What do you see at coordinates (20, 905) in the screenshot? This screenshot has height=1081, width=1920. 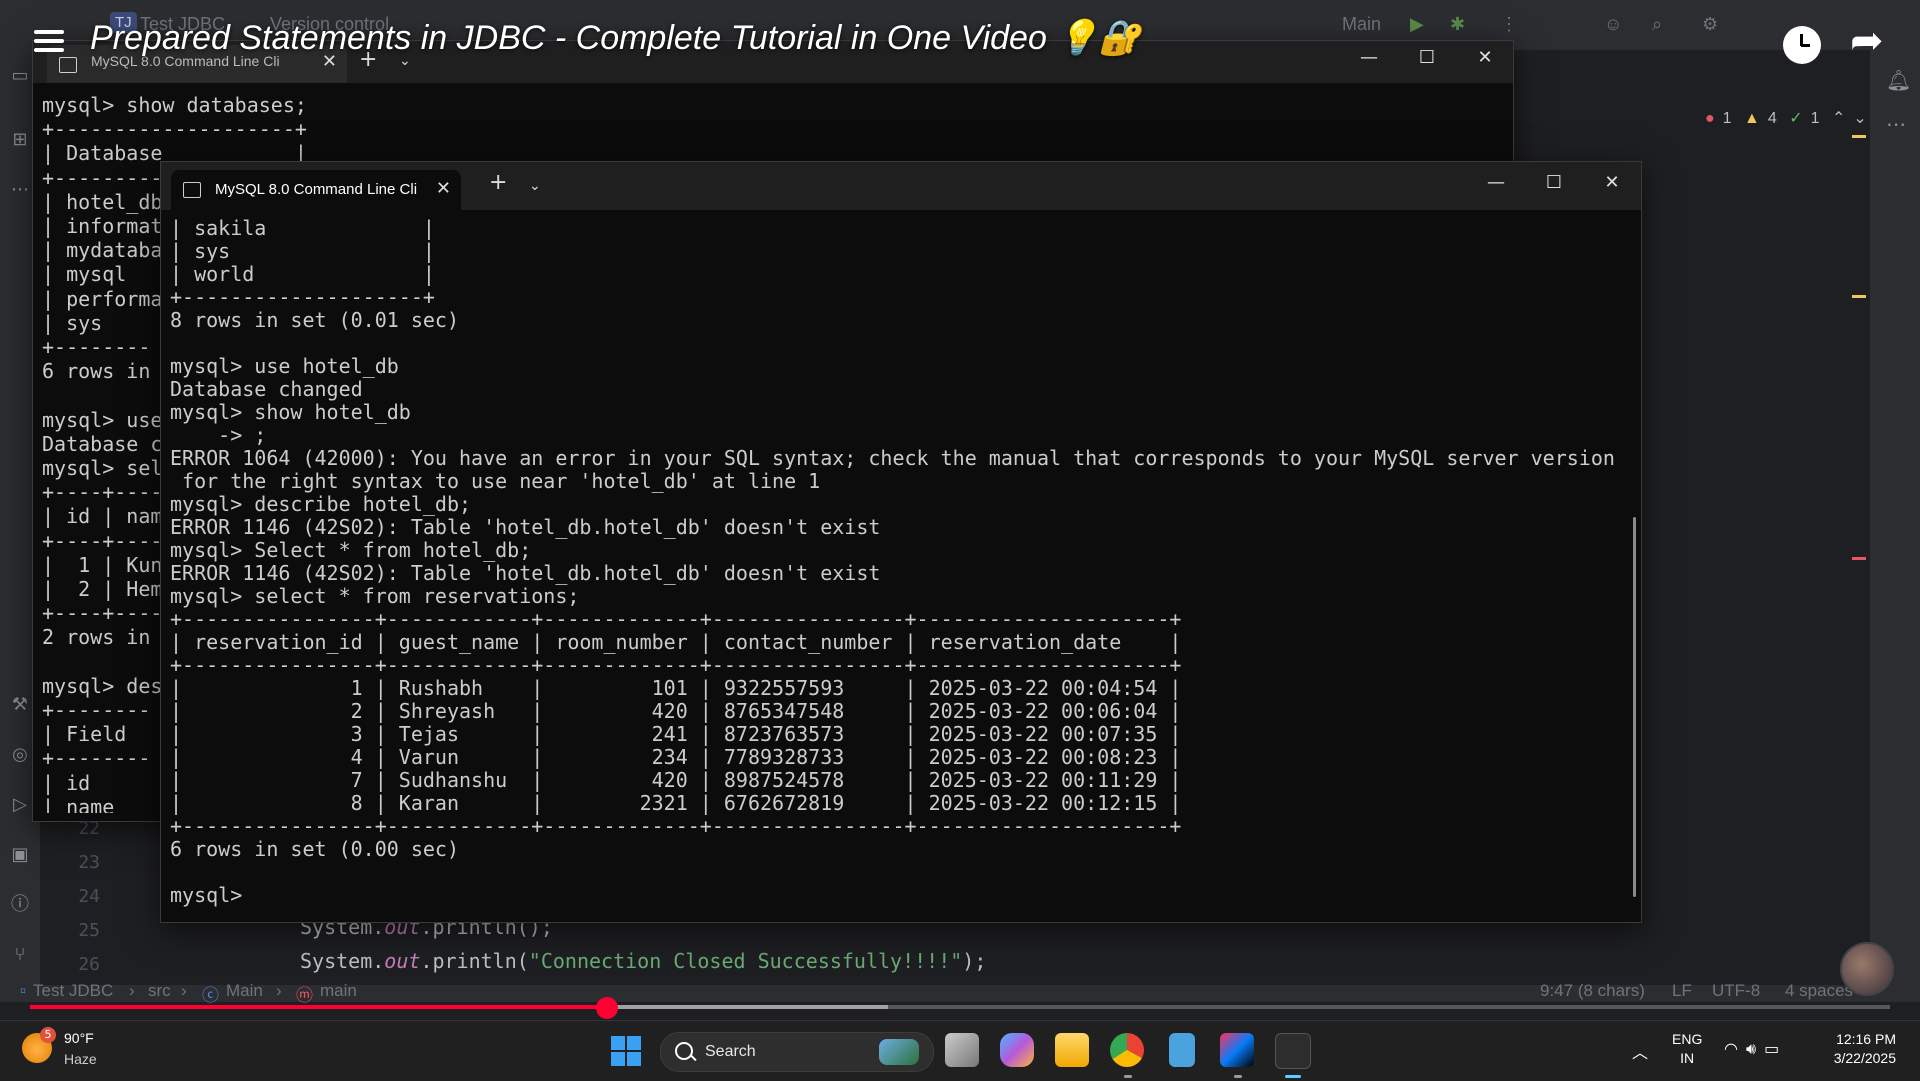 I see `problems-tool-icon: ⓘ` at bounding box center [20, 905].